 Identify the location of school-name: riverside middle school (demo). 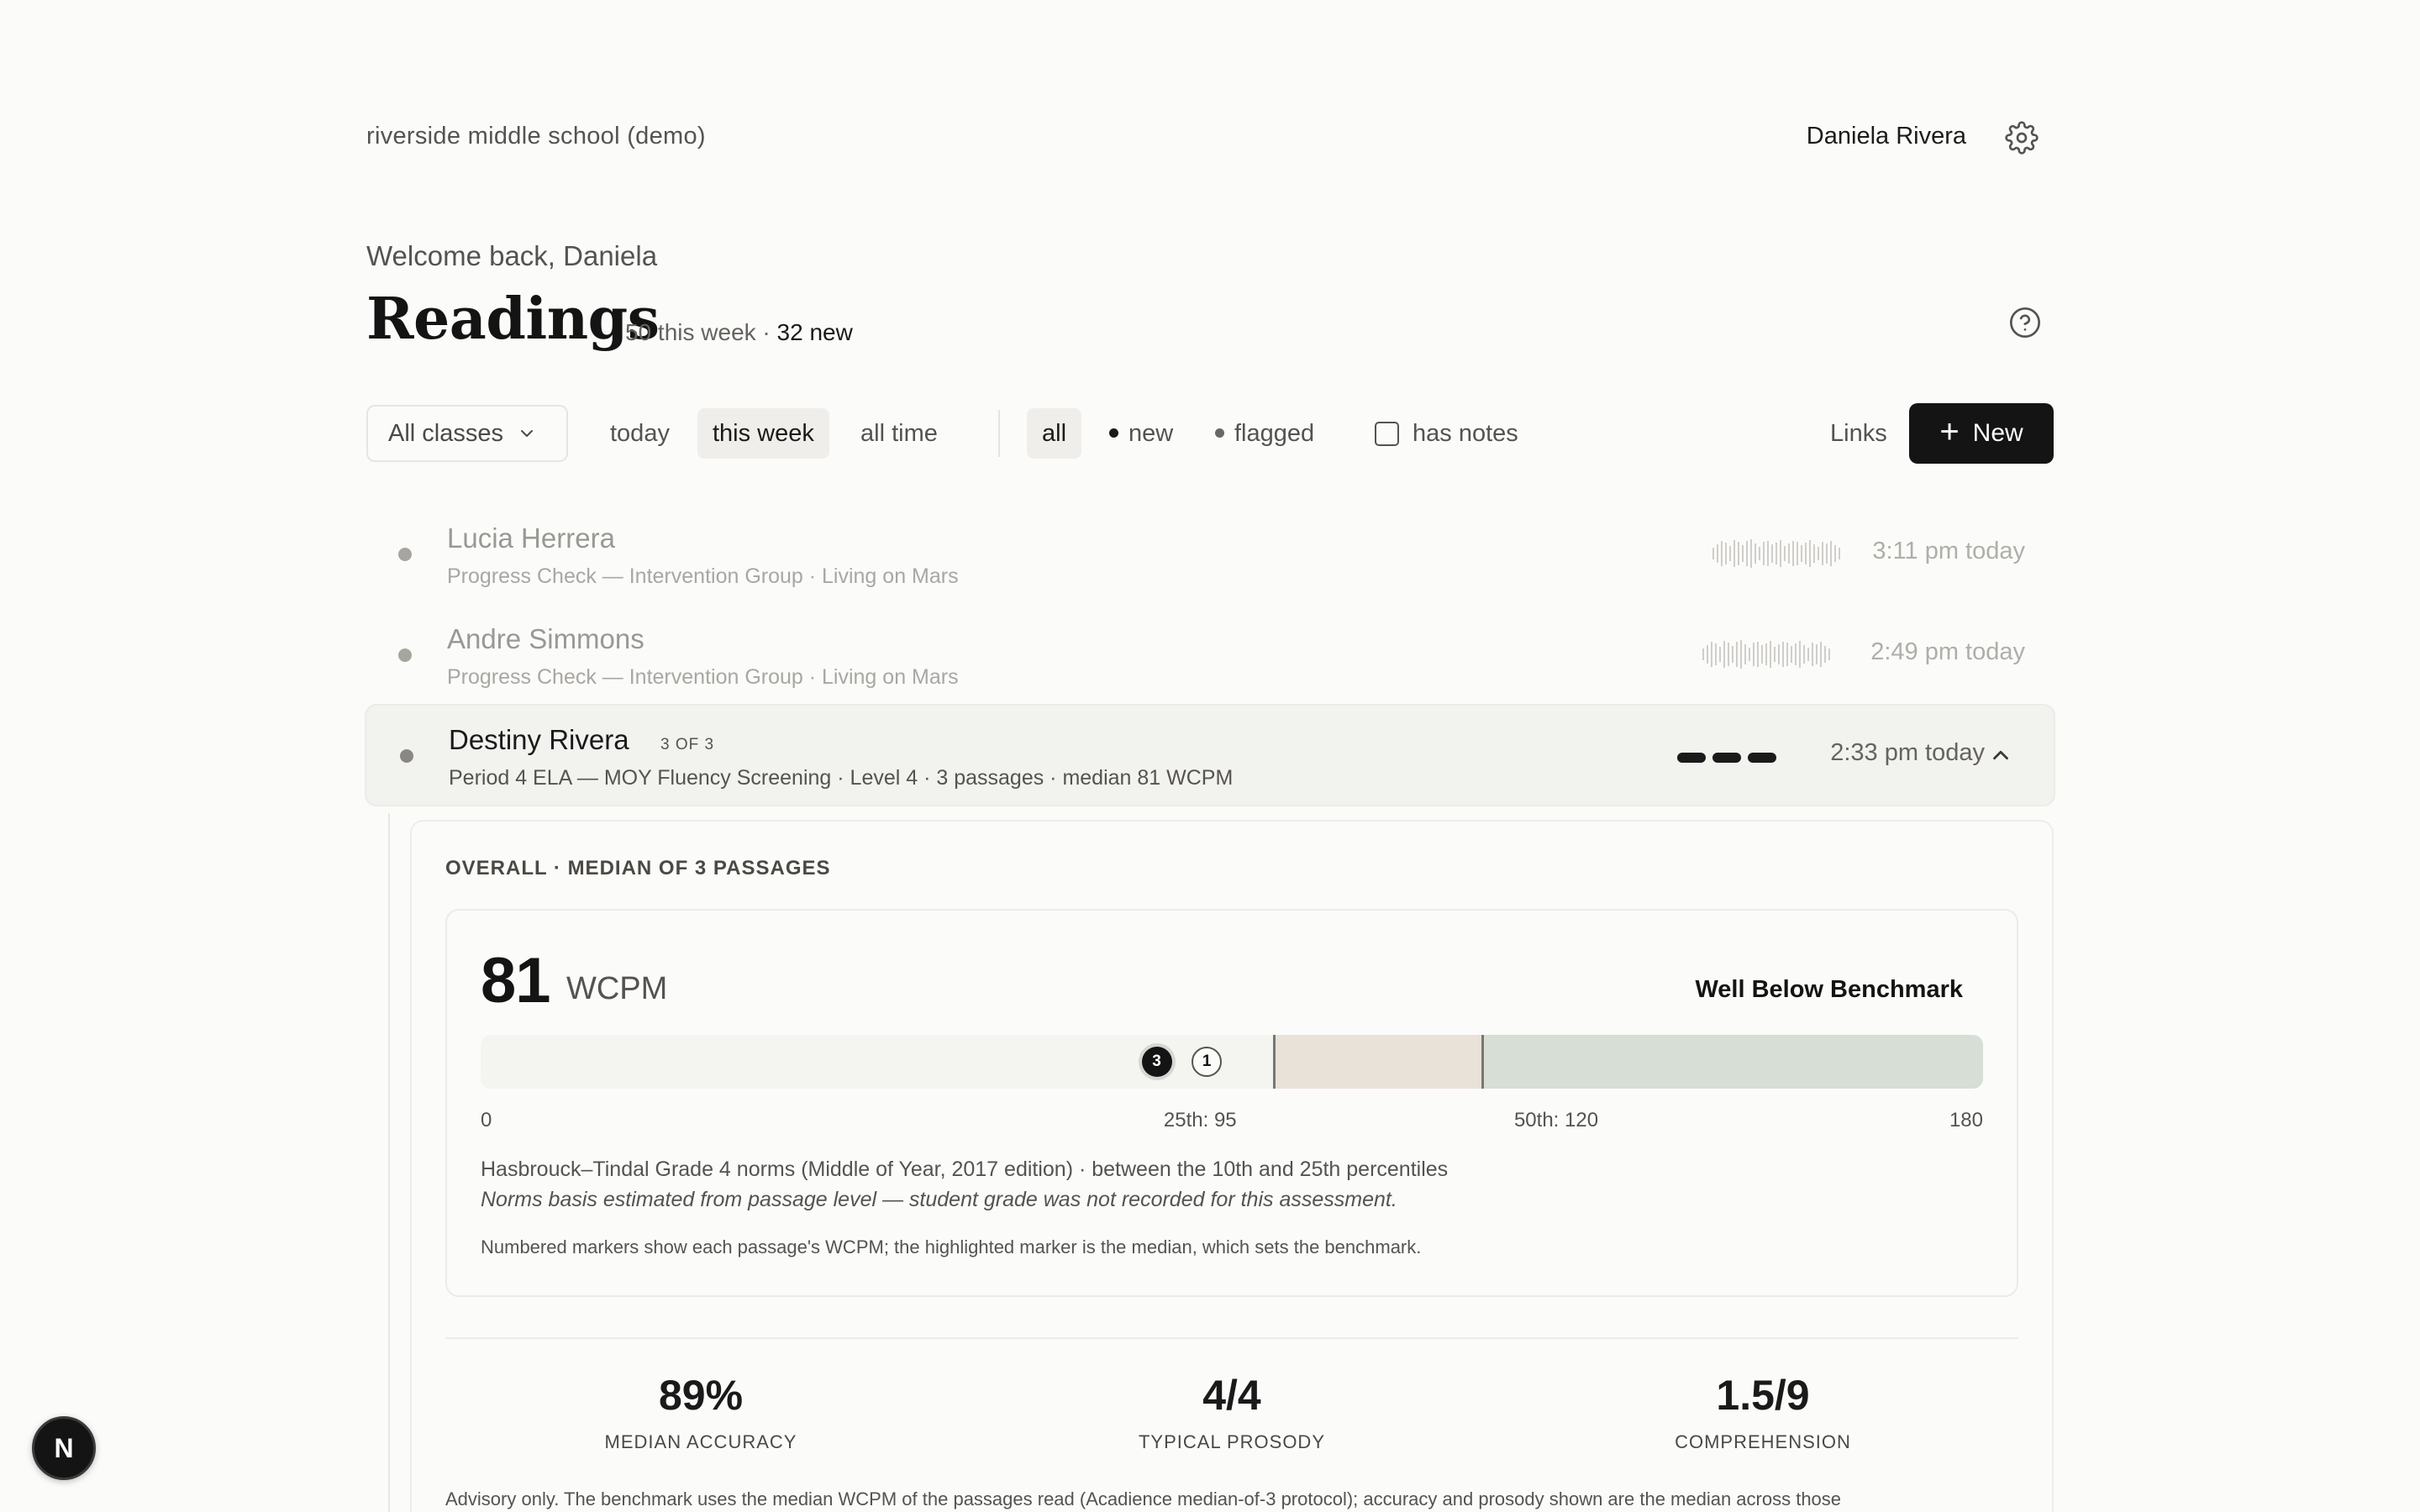
(536, 136).